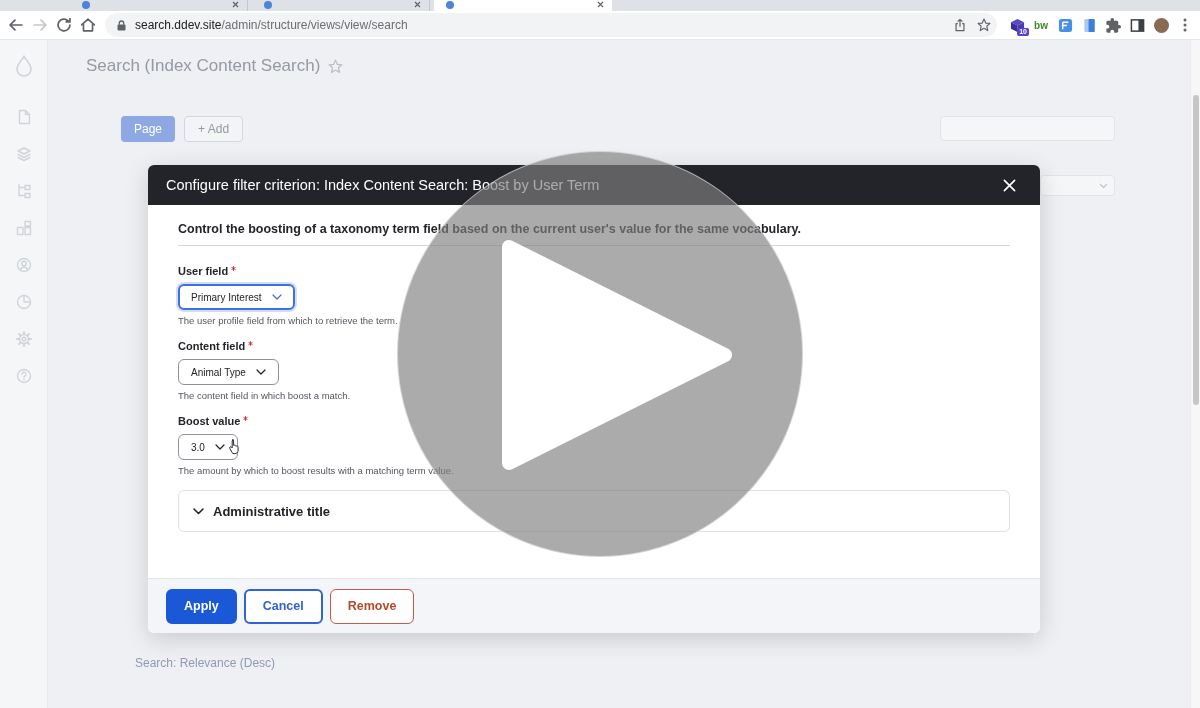 The width and height of the screenshot is (1200, 708). What do you see at coordinates (1161, 25) in the screenshot?
I see `avatar-icon` at bounding box center [1161, 25].